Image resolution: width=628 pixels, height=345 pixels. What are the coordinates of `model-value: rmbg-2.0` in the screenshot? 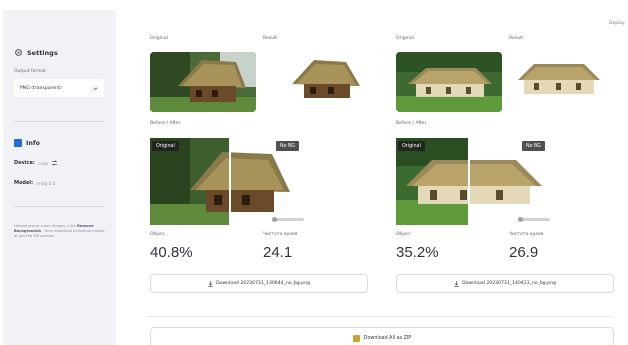 It's located at (46, 183).